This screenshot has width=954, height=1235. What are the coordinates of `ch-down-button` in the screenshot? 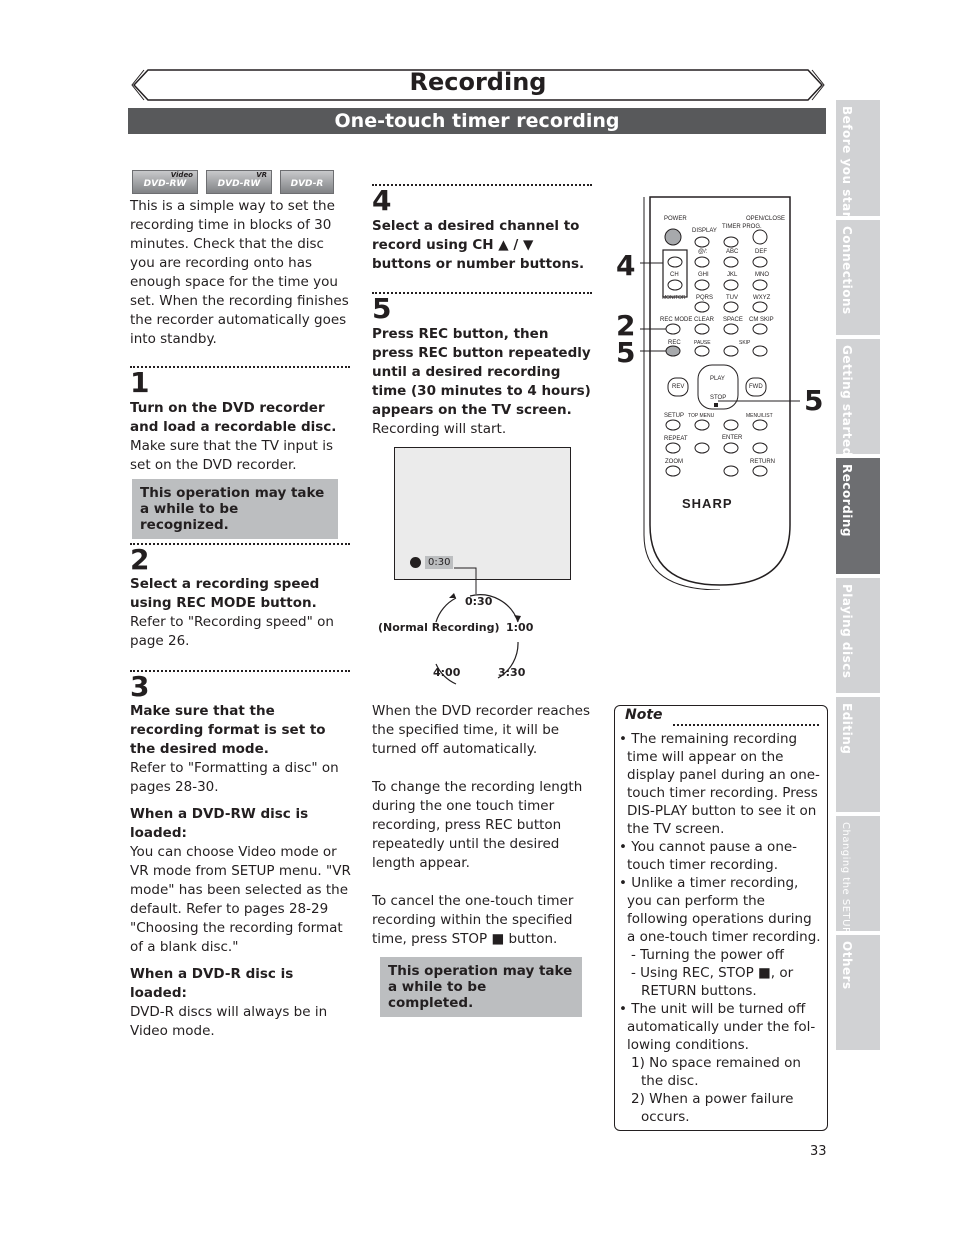 It's located at (675, 285).